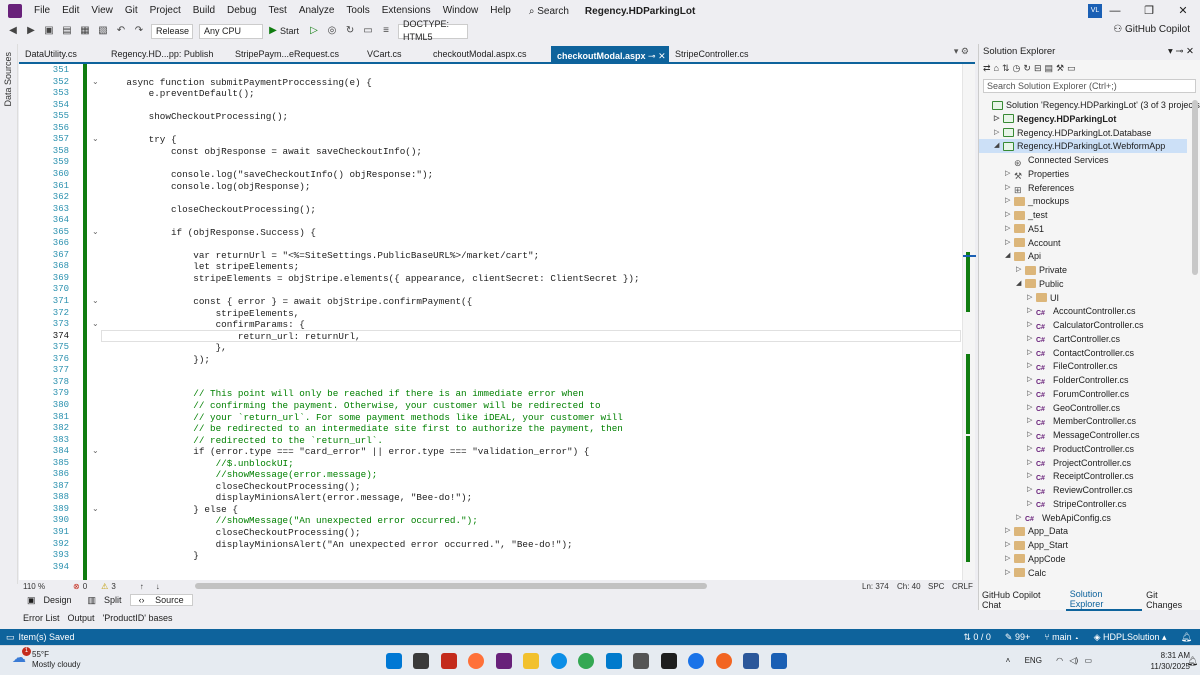  I want to click on panel-options-icon: ▾ ⊸ ✕, so click(1181, 52).